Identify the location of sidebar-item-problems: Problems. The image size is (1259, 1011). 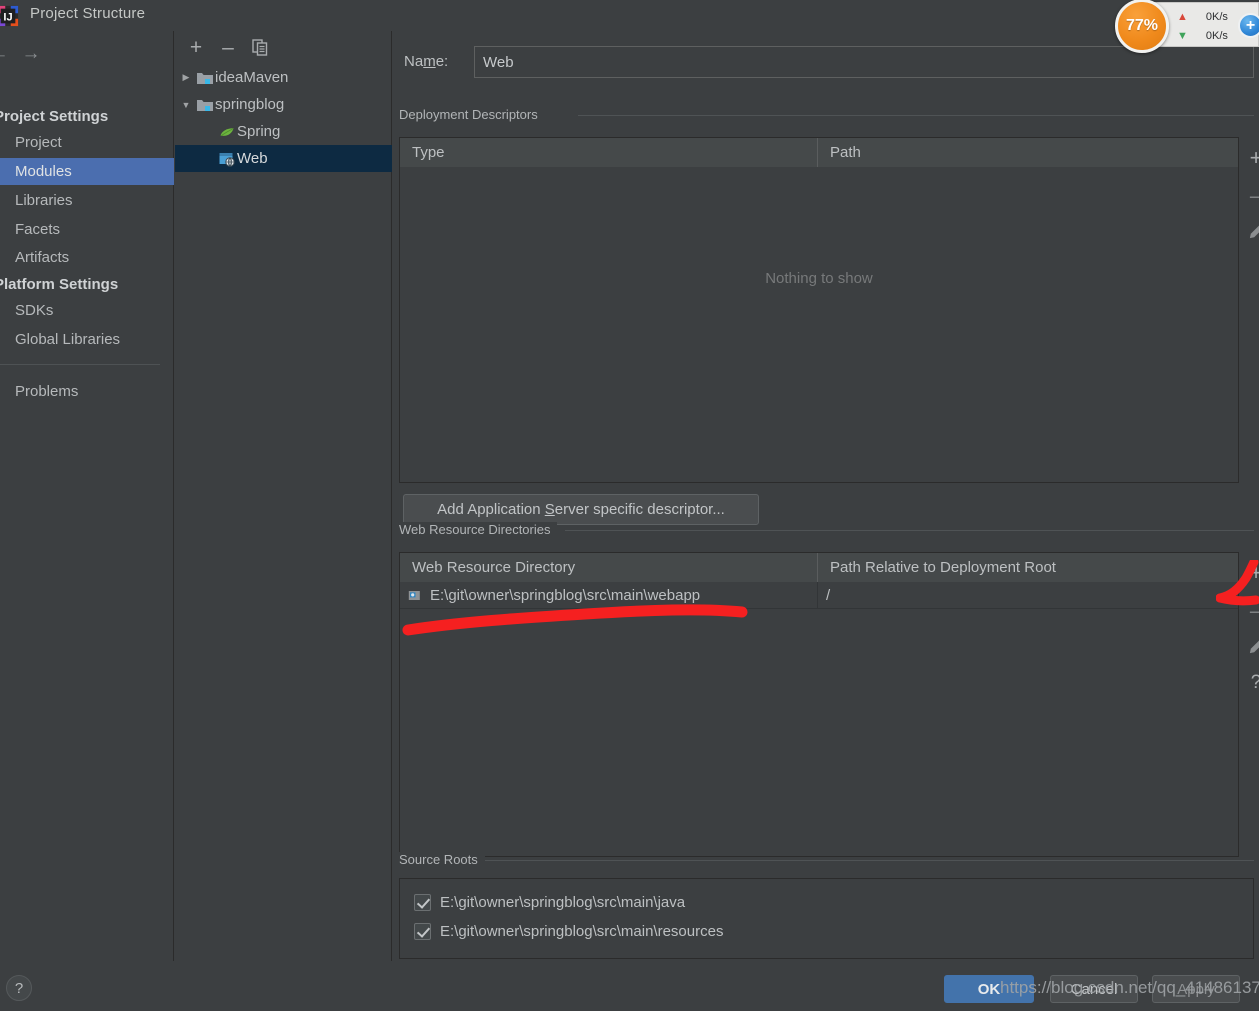
(87, 391).